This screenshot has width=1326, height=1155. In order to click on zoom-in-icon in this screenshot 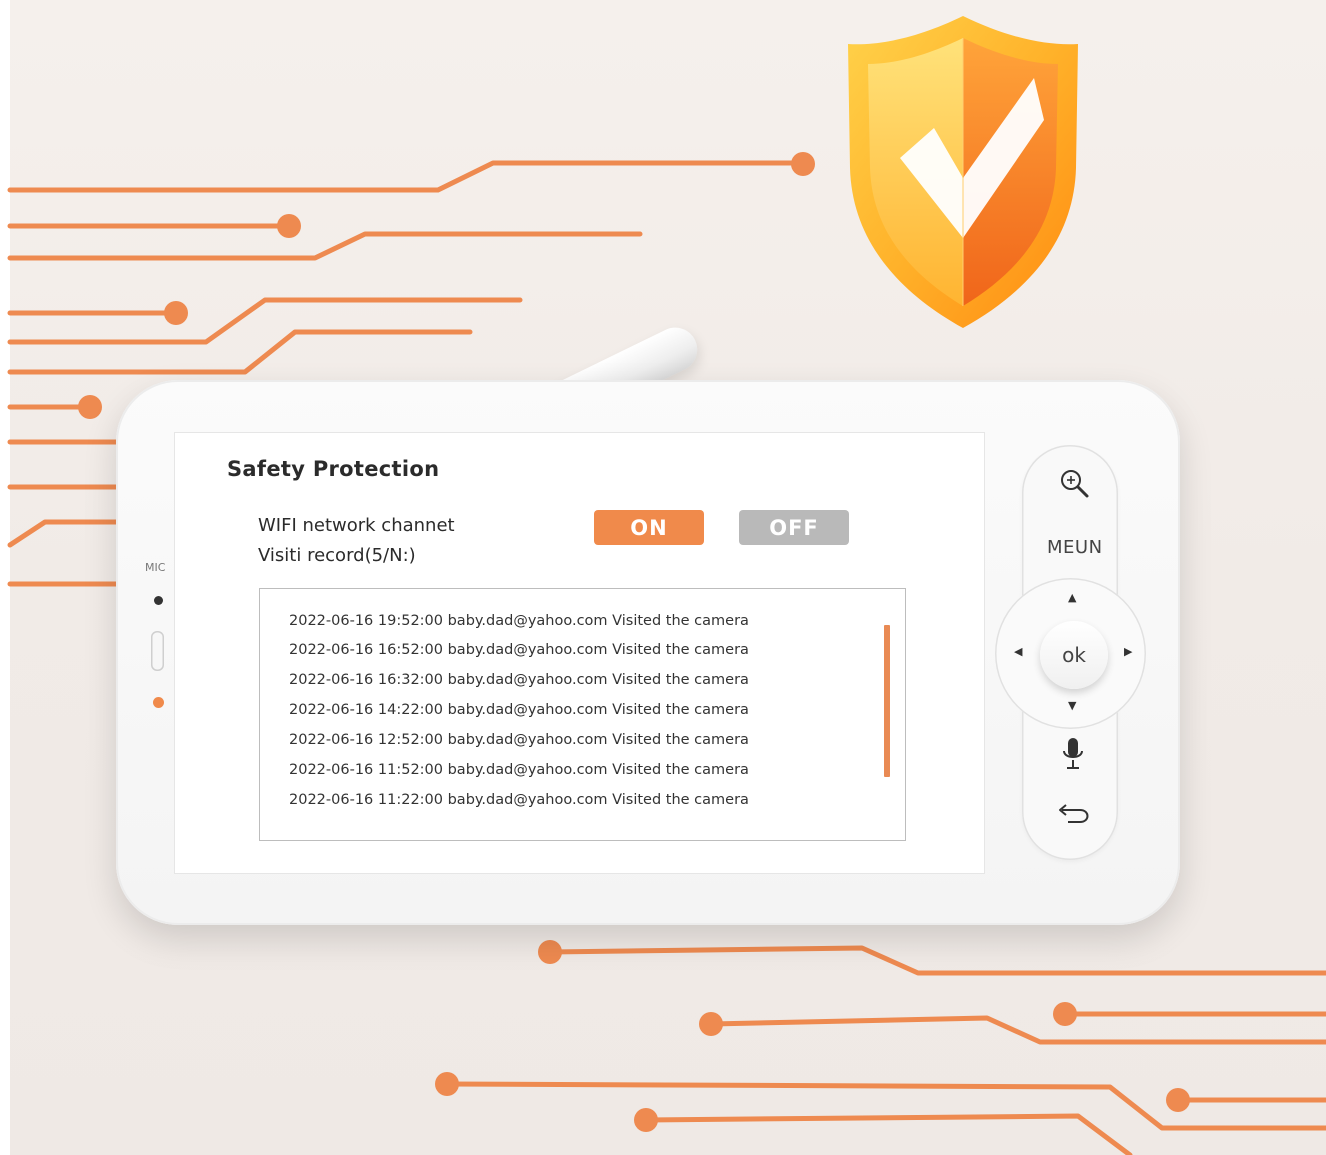, I will do `click(1074, 483)`.